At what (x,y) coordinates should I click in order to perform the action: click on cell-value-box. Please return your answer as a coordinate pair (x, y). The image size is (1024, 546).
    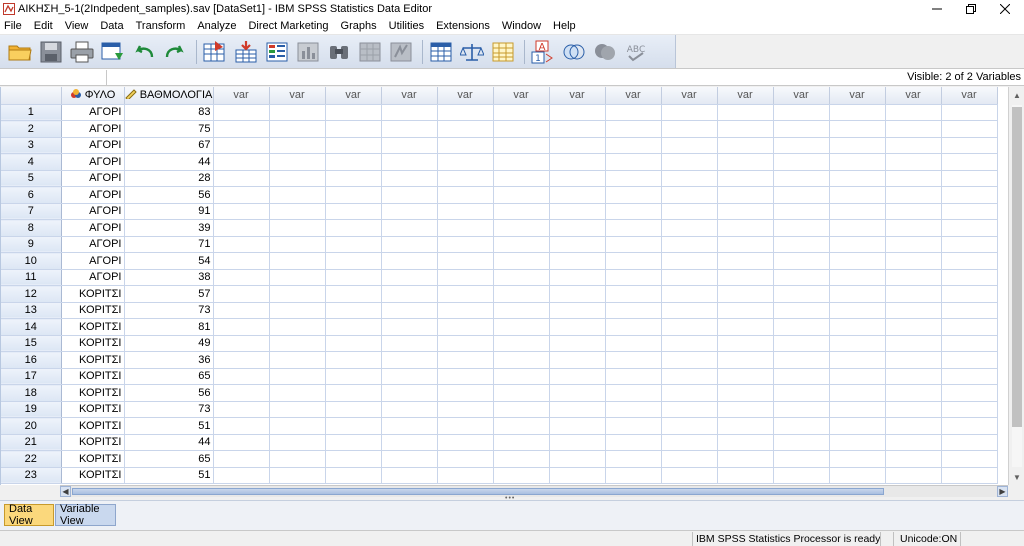
    Looking at the image, I should click on (513, 77).